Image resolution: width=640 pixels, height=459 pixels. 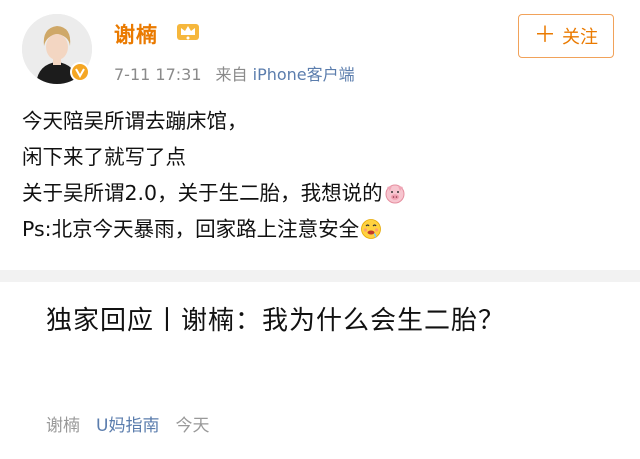 What do you see at coordinates (214, 229) in the screenshot?
I see `post-line: Ps:北京今天暴雨，回家路上注意安全` at bounding box center [214, 229].